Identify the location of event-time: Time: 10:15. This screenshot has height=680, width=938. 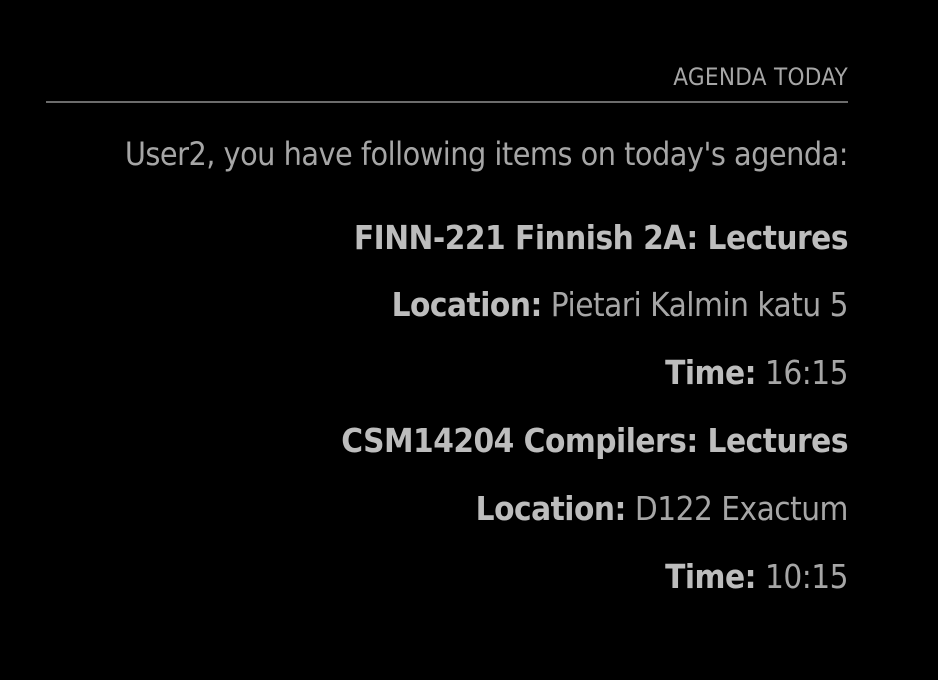
(756, 577).